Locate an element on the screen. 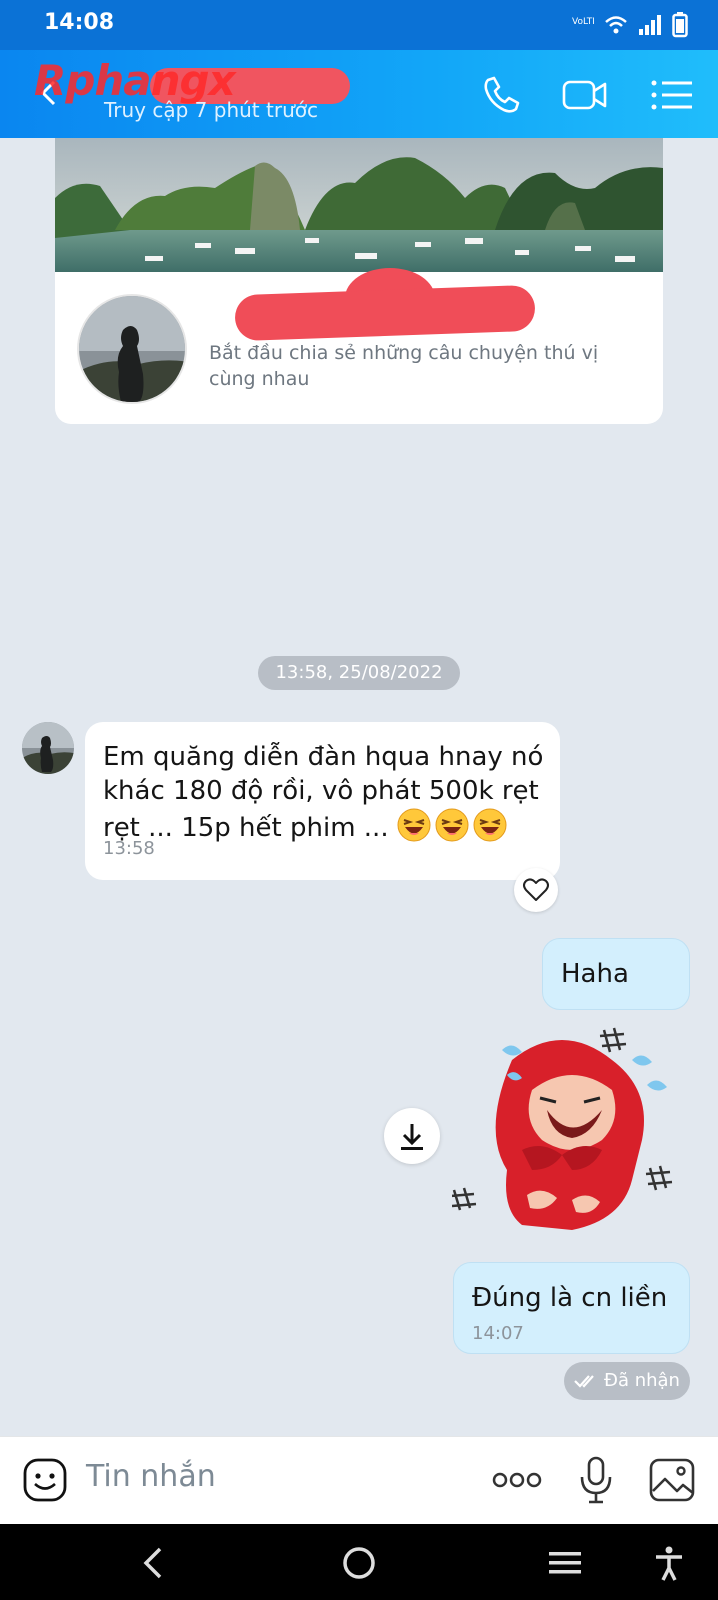 The height and width of the screenshot is (1600, 718). nav-recents-icon is located at coordinates (565, 1563).